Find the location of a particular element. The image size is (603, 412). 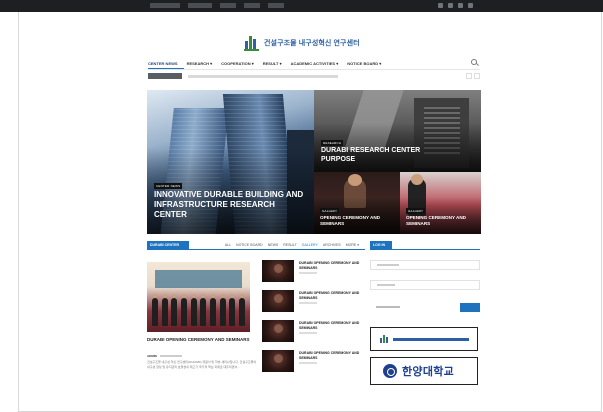

durabi-banner-text is located at coordinates (431, 339).